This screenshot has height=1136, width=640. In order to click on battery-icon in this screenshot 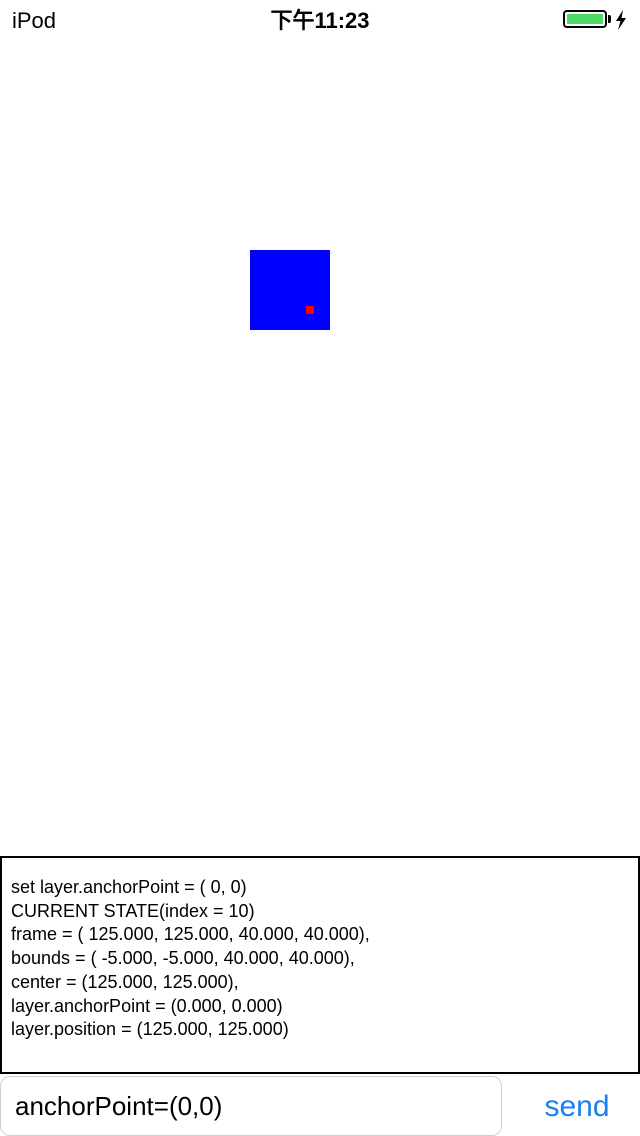, I will do `click(585, 19)`.